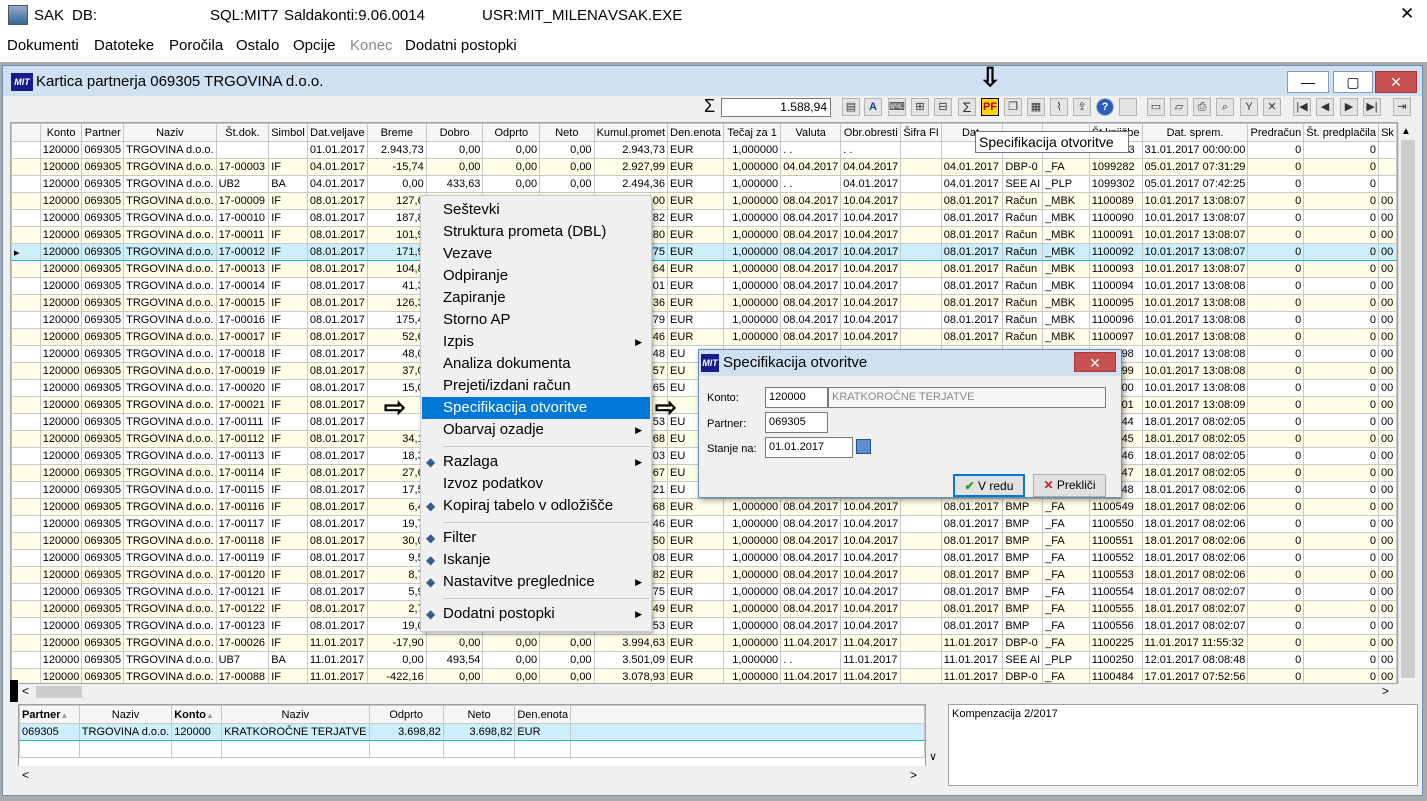  Describe the element at coordinates (1372, 107) in the screenshot. I see `nav-last-button: ▶|` at that location.